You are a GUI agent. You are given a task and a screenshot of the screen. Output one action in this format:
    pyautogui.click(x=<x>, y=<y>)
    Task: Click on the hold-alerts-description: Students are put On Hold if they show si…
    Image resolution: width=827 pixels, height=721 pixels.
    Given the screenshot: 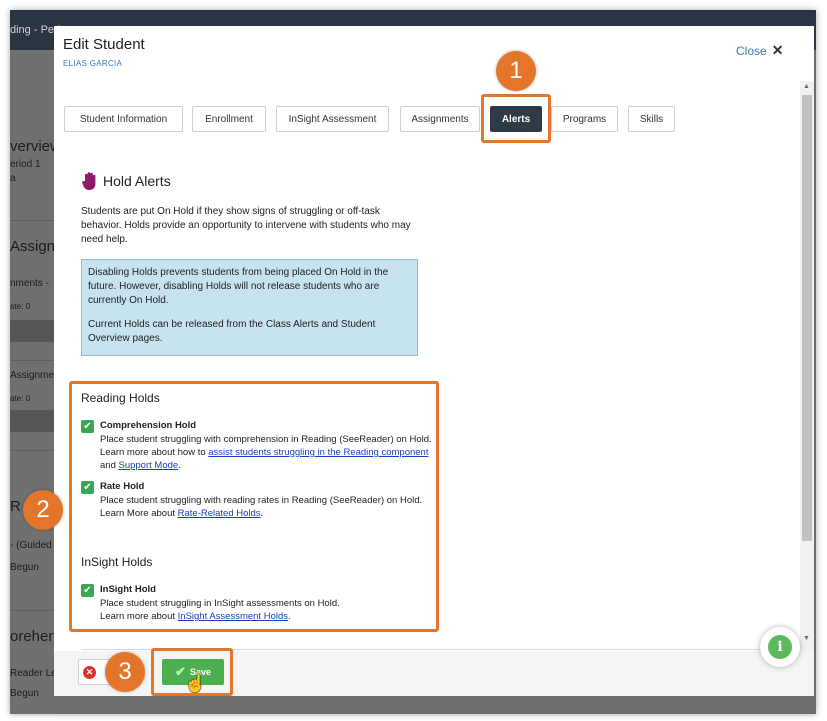 What is the action you would take?
    pyautogui.click(x=246, y=225)
    